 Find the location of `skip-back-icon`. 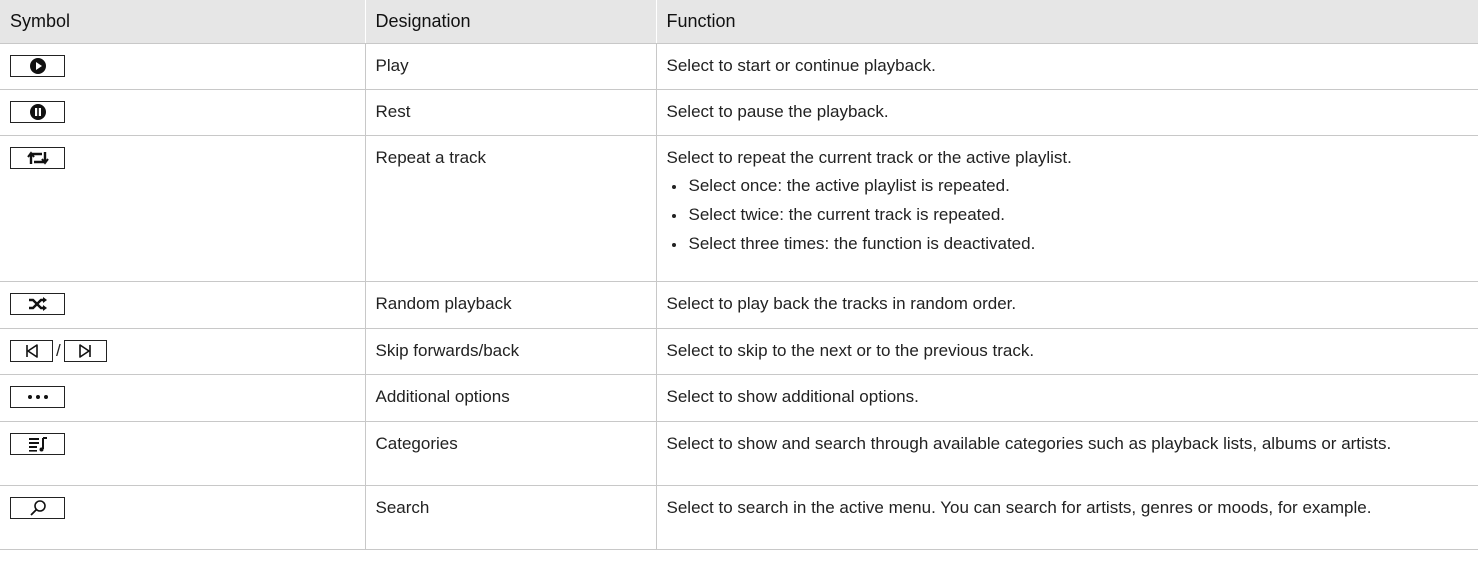

skip-back-icon is located at coordinates (31, 350).